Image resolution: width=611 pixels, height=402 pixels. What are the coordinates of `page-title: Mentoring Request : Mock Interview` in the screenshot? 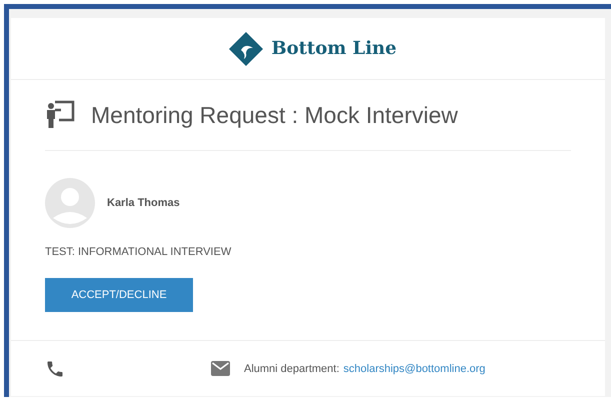 It's located at (274, 115).